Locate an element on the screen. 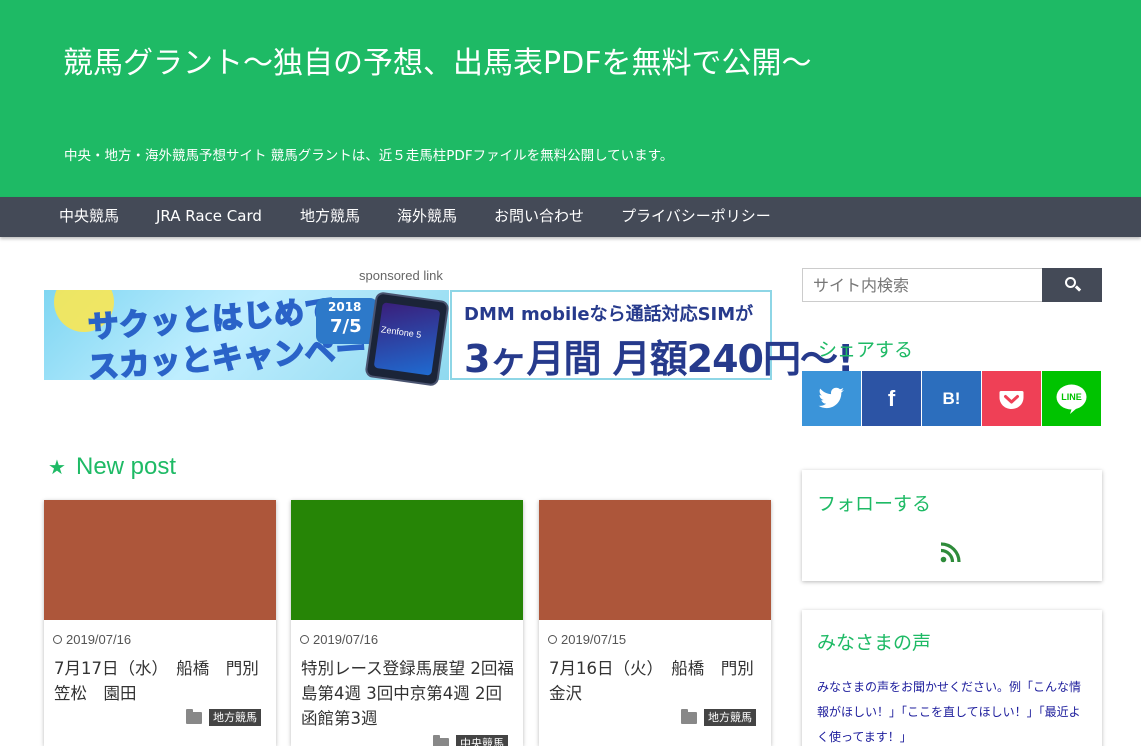 Image resolution: width=1141 pixels, height=746 pixels. post-date-text: 2019/07/15 is located at coordinates (594, 639).